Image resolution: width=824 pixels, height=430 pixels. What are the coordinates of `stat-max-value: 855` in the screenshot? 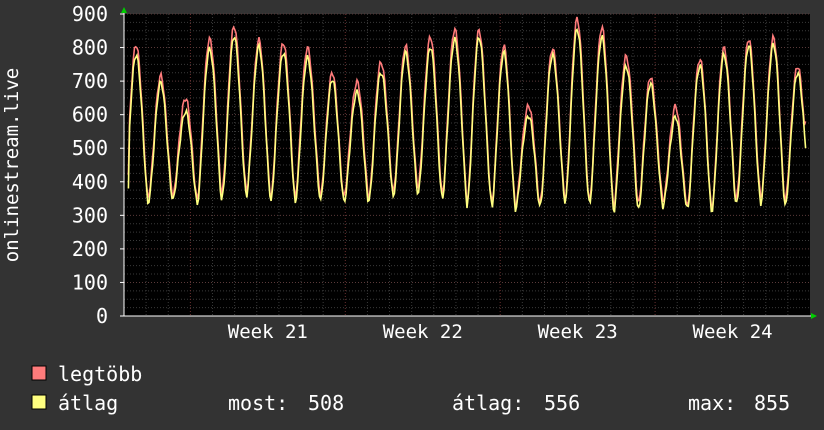 It's located at (772, 403).